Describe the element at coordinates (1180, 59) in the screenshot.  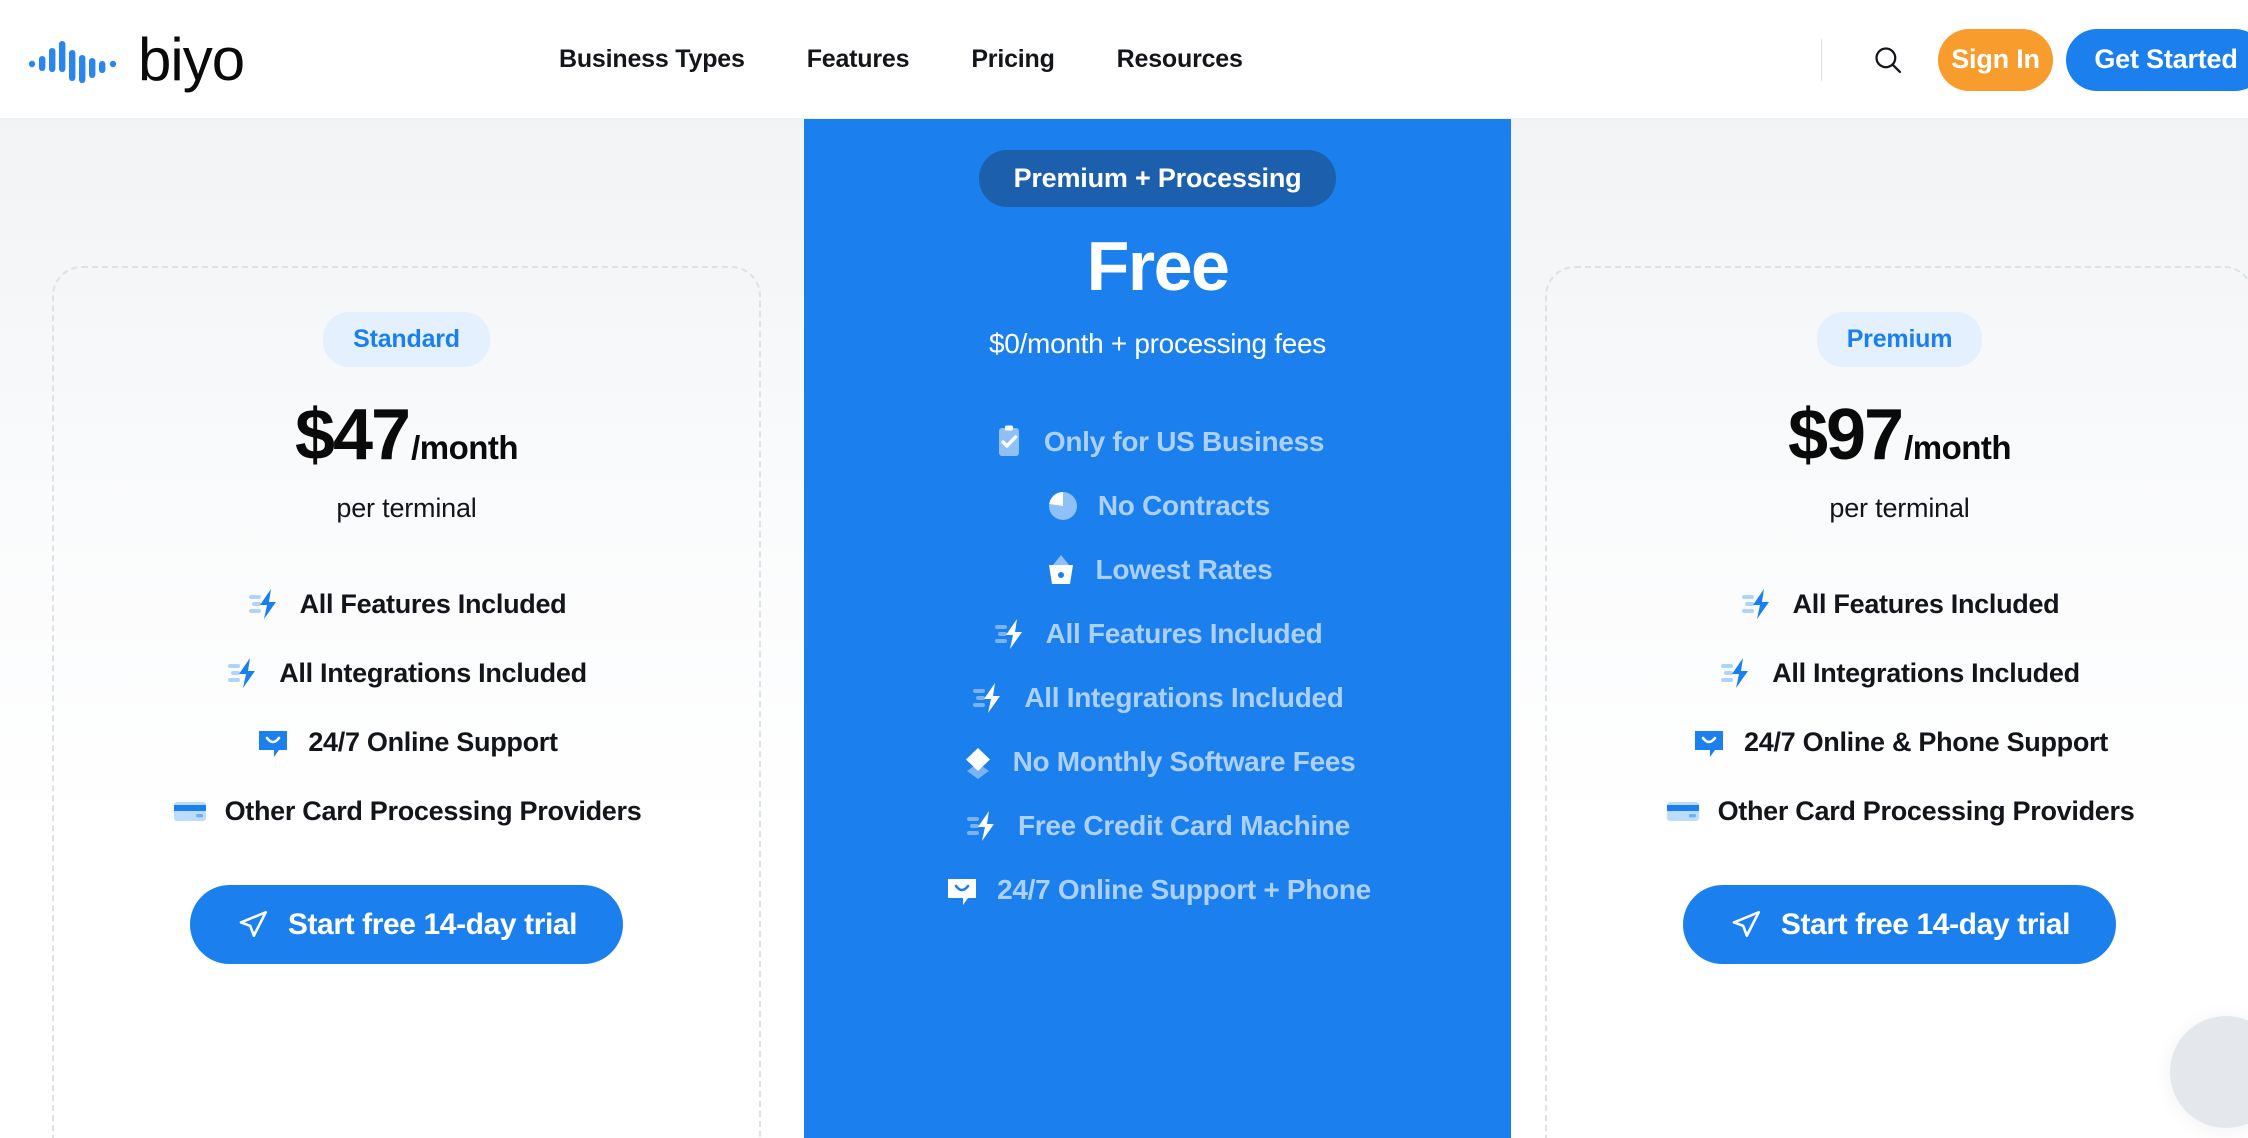
I see `nav-item-resources: Resources` at that location.